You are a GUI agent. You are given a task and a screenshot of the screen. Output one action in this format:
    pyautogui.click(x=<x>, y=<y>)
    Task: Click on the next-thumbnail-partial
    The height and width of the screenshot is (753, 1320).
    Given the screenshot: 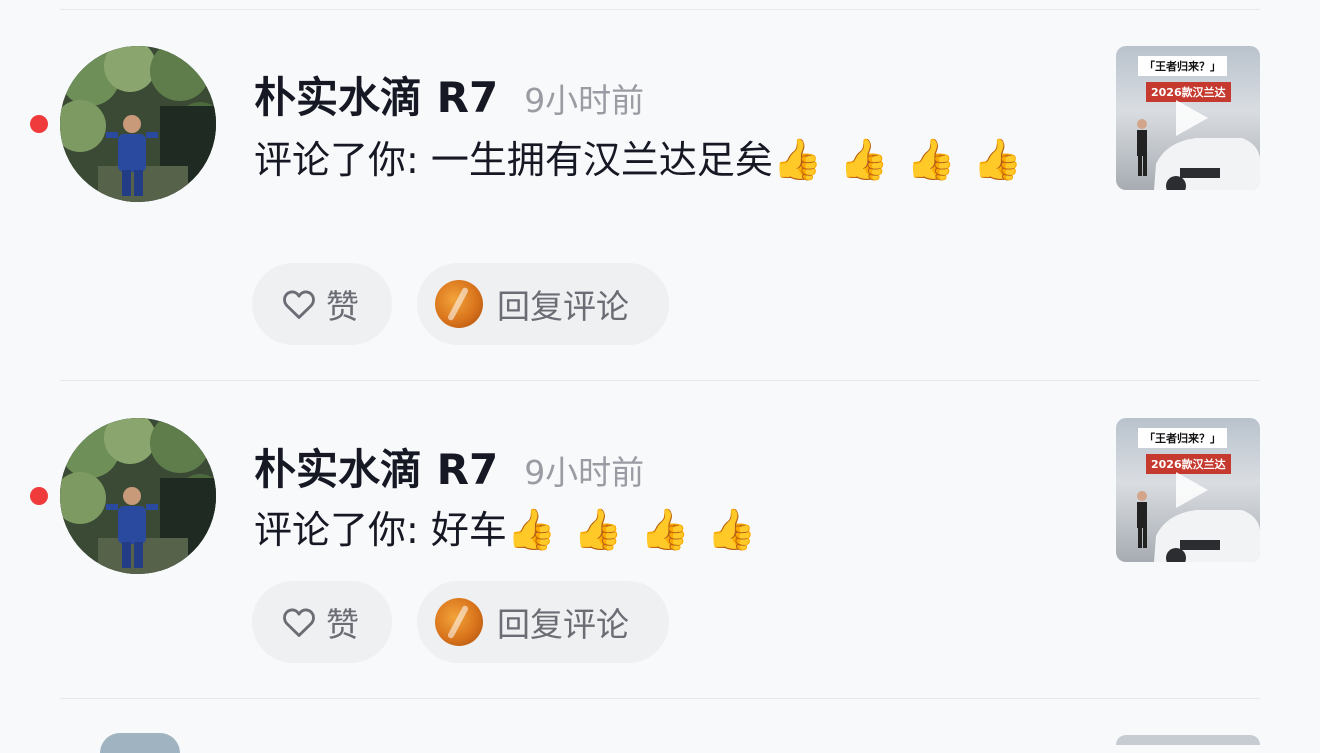 What is the action you would take?
    pyautogui.click(x=1188, y=740)
    